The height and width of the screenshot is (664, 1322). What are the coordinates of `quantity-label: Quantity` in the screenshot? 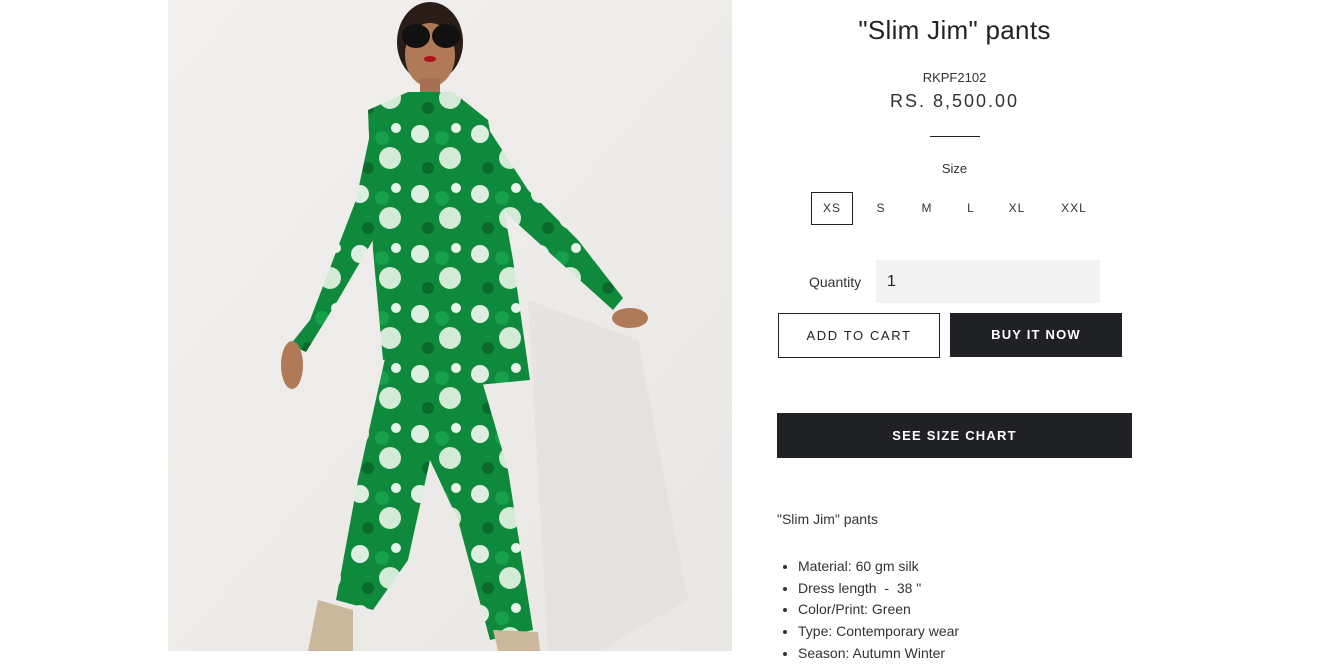 It's located at (835, 282).